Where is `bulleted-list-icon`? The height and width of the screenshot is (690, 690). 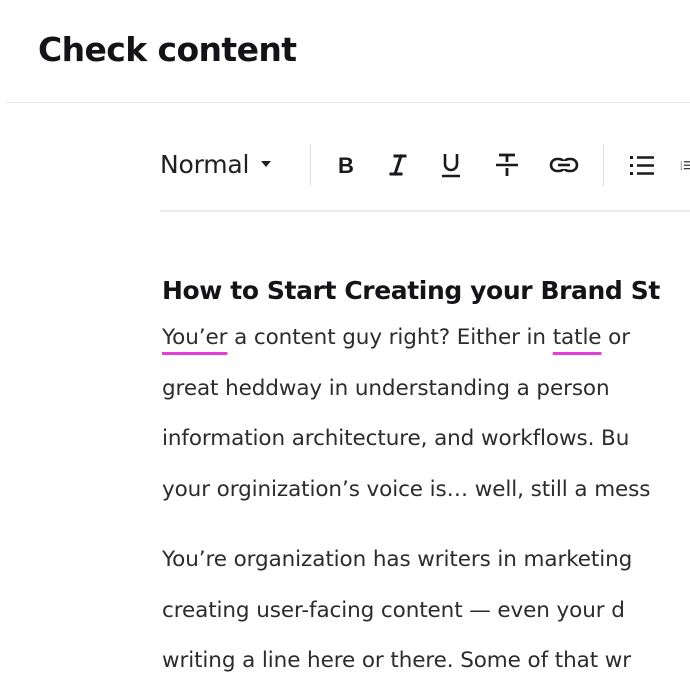
bulleted-list-icon is located at coordinates (642, 165).